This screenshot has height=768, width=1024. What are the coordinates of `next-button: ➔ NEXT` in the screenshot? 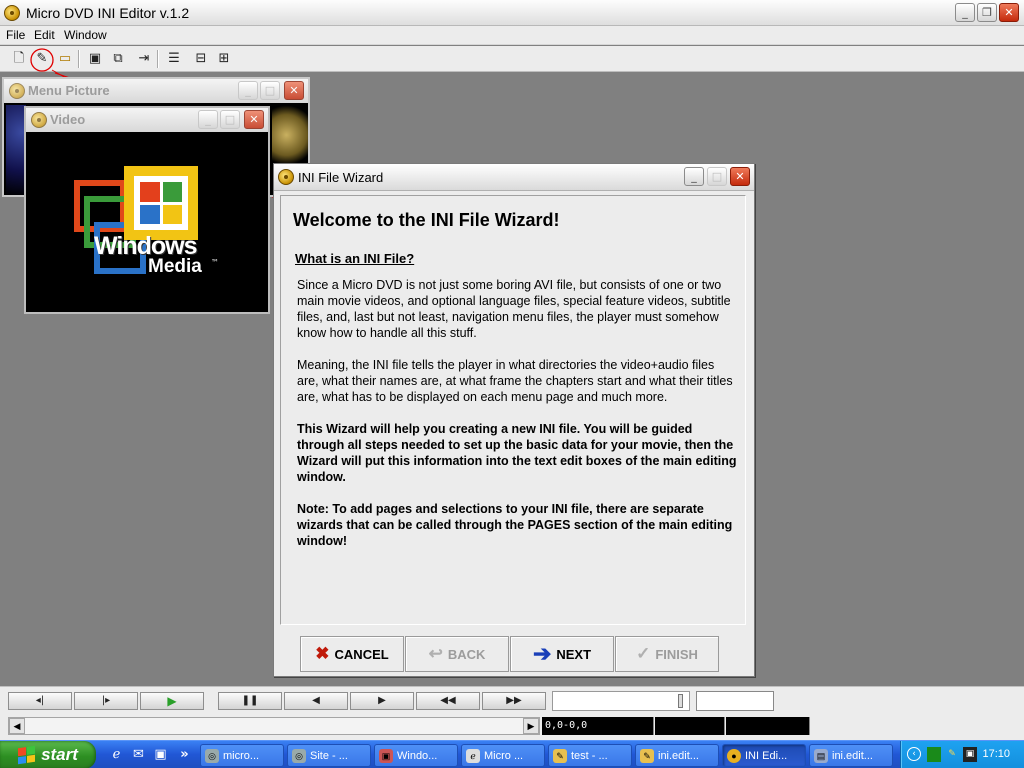 It's located at (562, 654).